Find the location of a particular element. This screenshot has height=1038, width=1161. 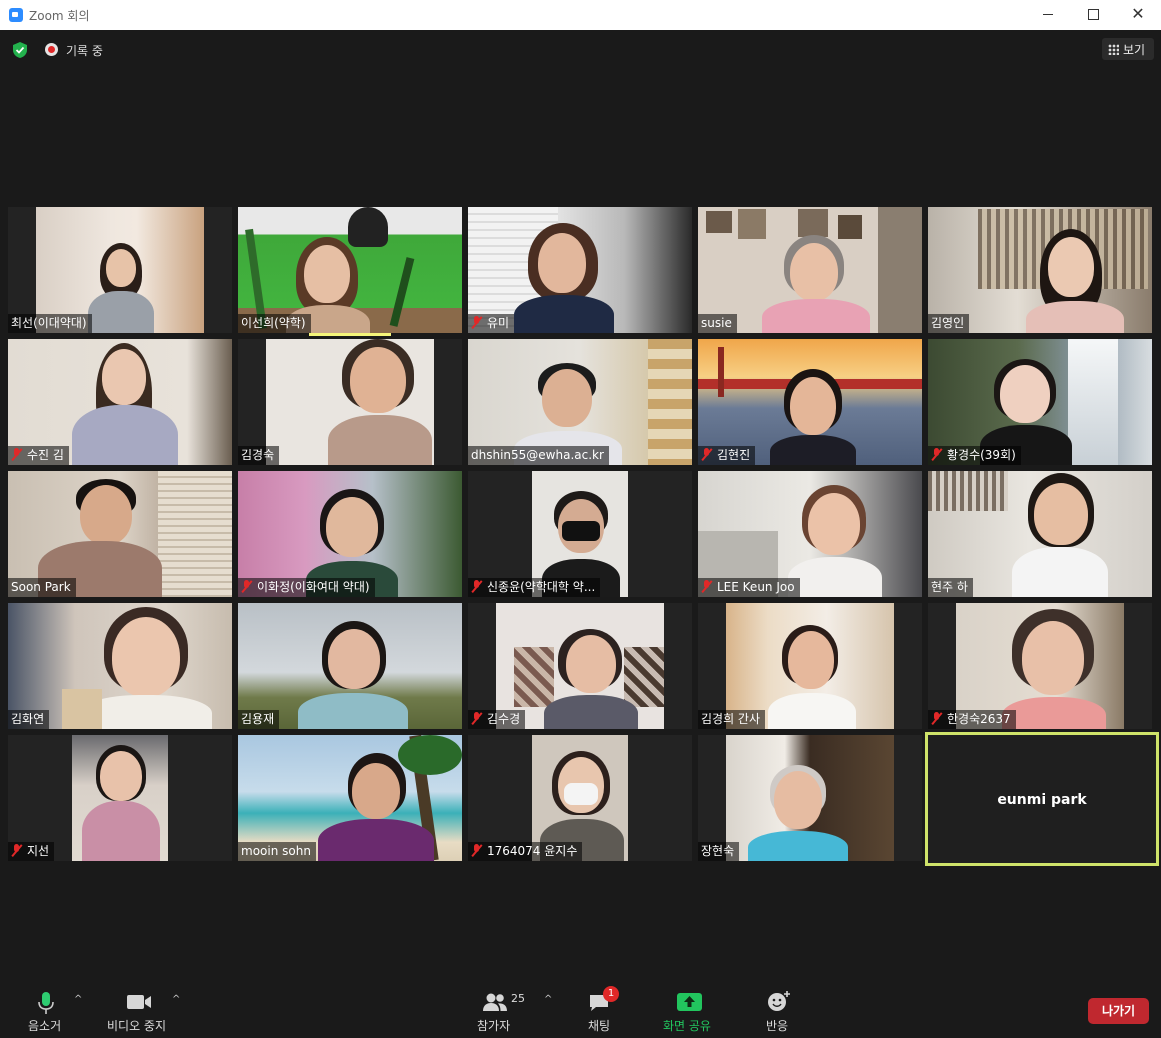

participant-name: 김경희 간사 is located at coordinates (732, 719).